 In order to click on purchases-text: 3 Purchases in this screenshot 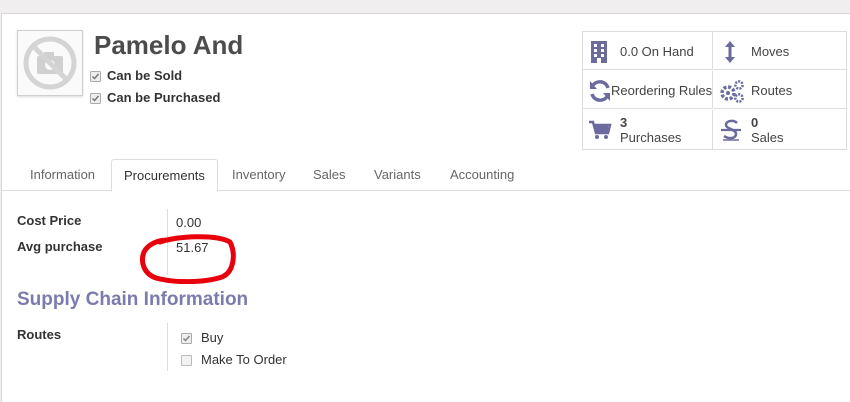, I will do `click(650, 130)`.